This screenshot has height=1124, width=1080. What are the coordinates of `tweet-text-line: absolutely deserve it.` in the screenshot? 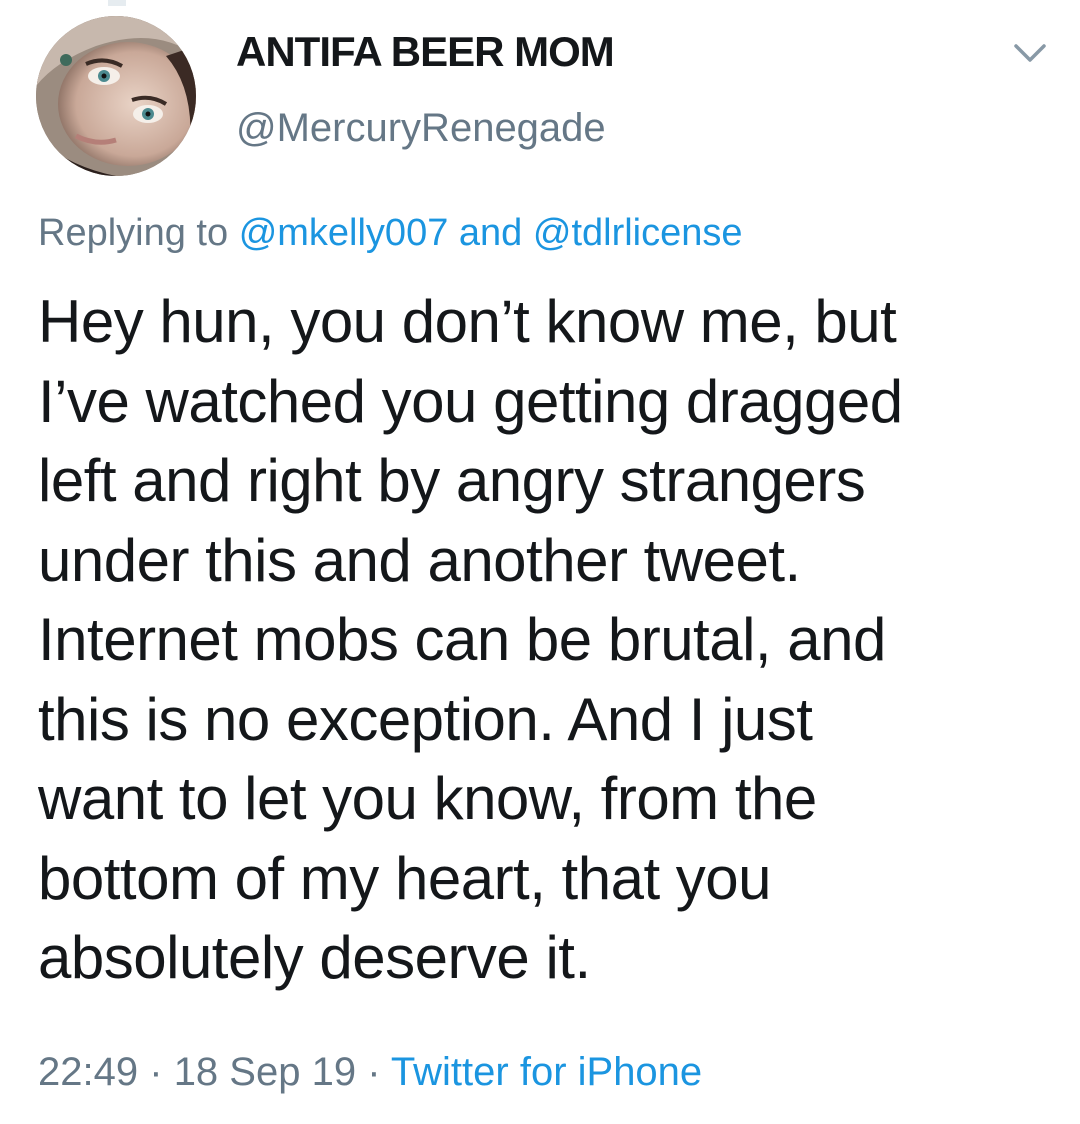 It's located at (314, 957).